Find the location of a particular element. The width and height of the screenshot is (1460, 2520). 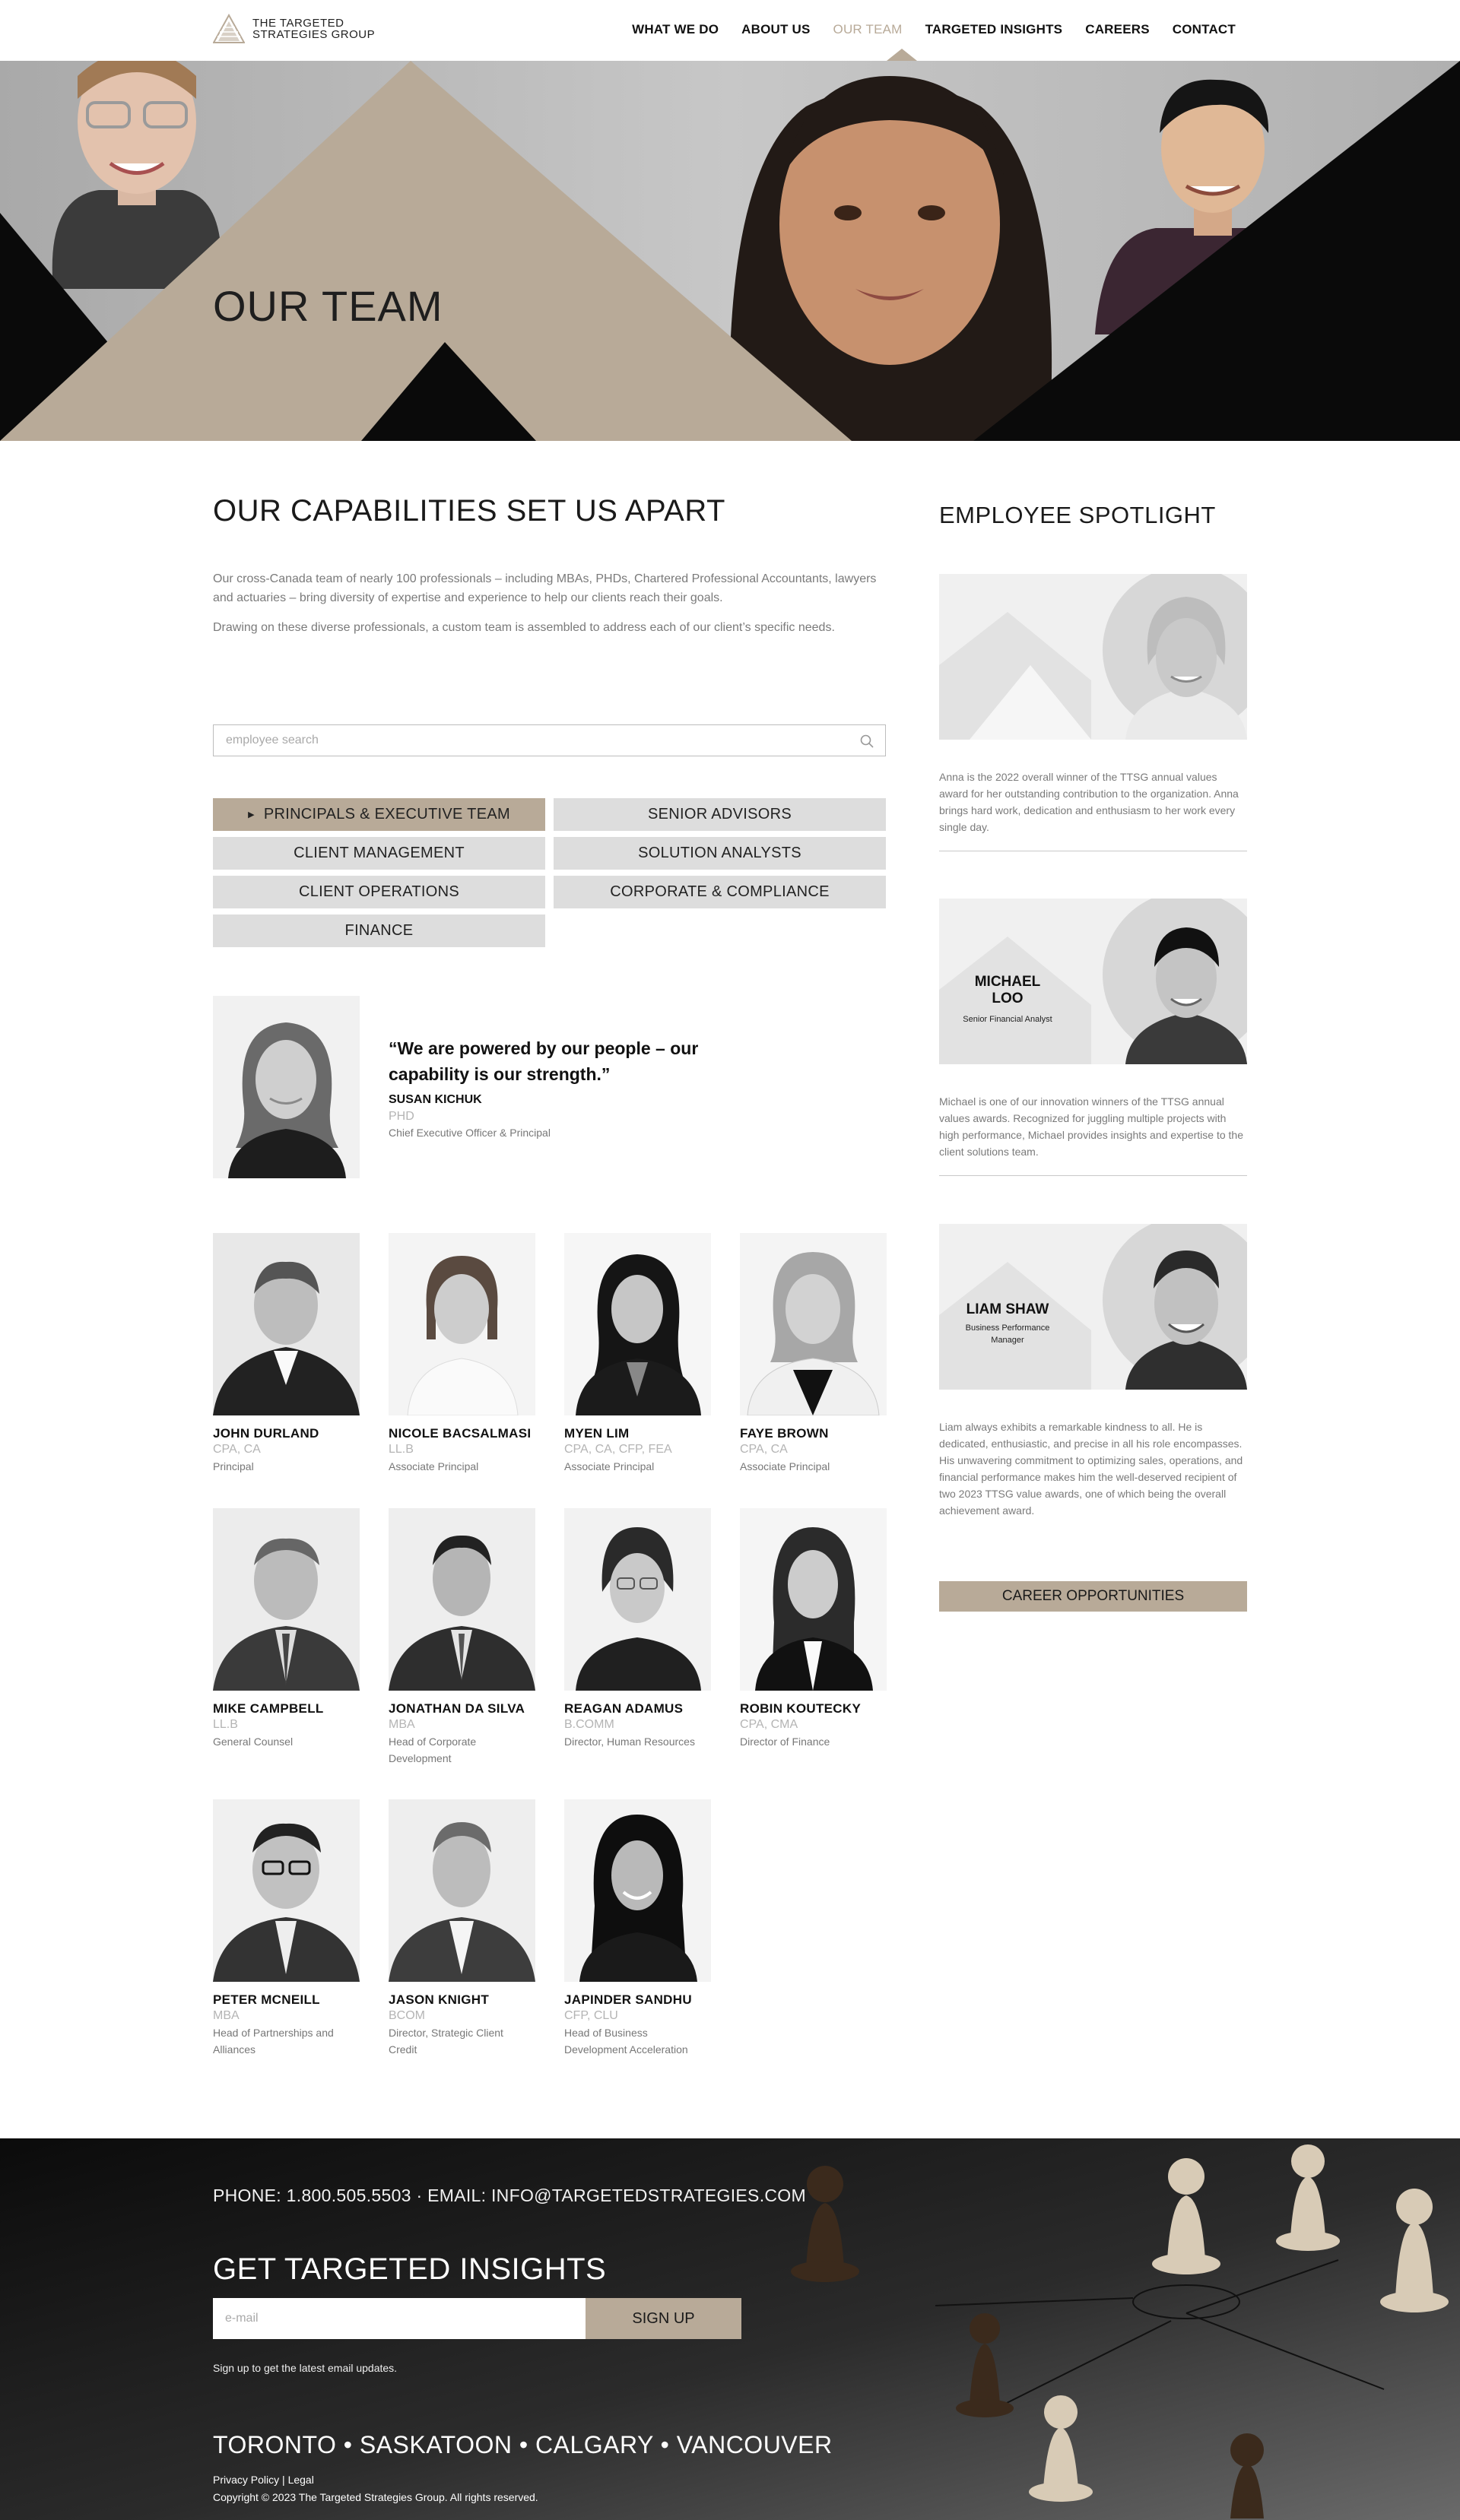

member-role: General Counsel is located at coordinates (253, 1741).